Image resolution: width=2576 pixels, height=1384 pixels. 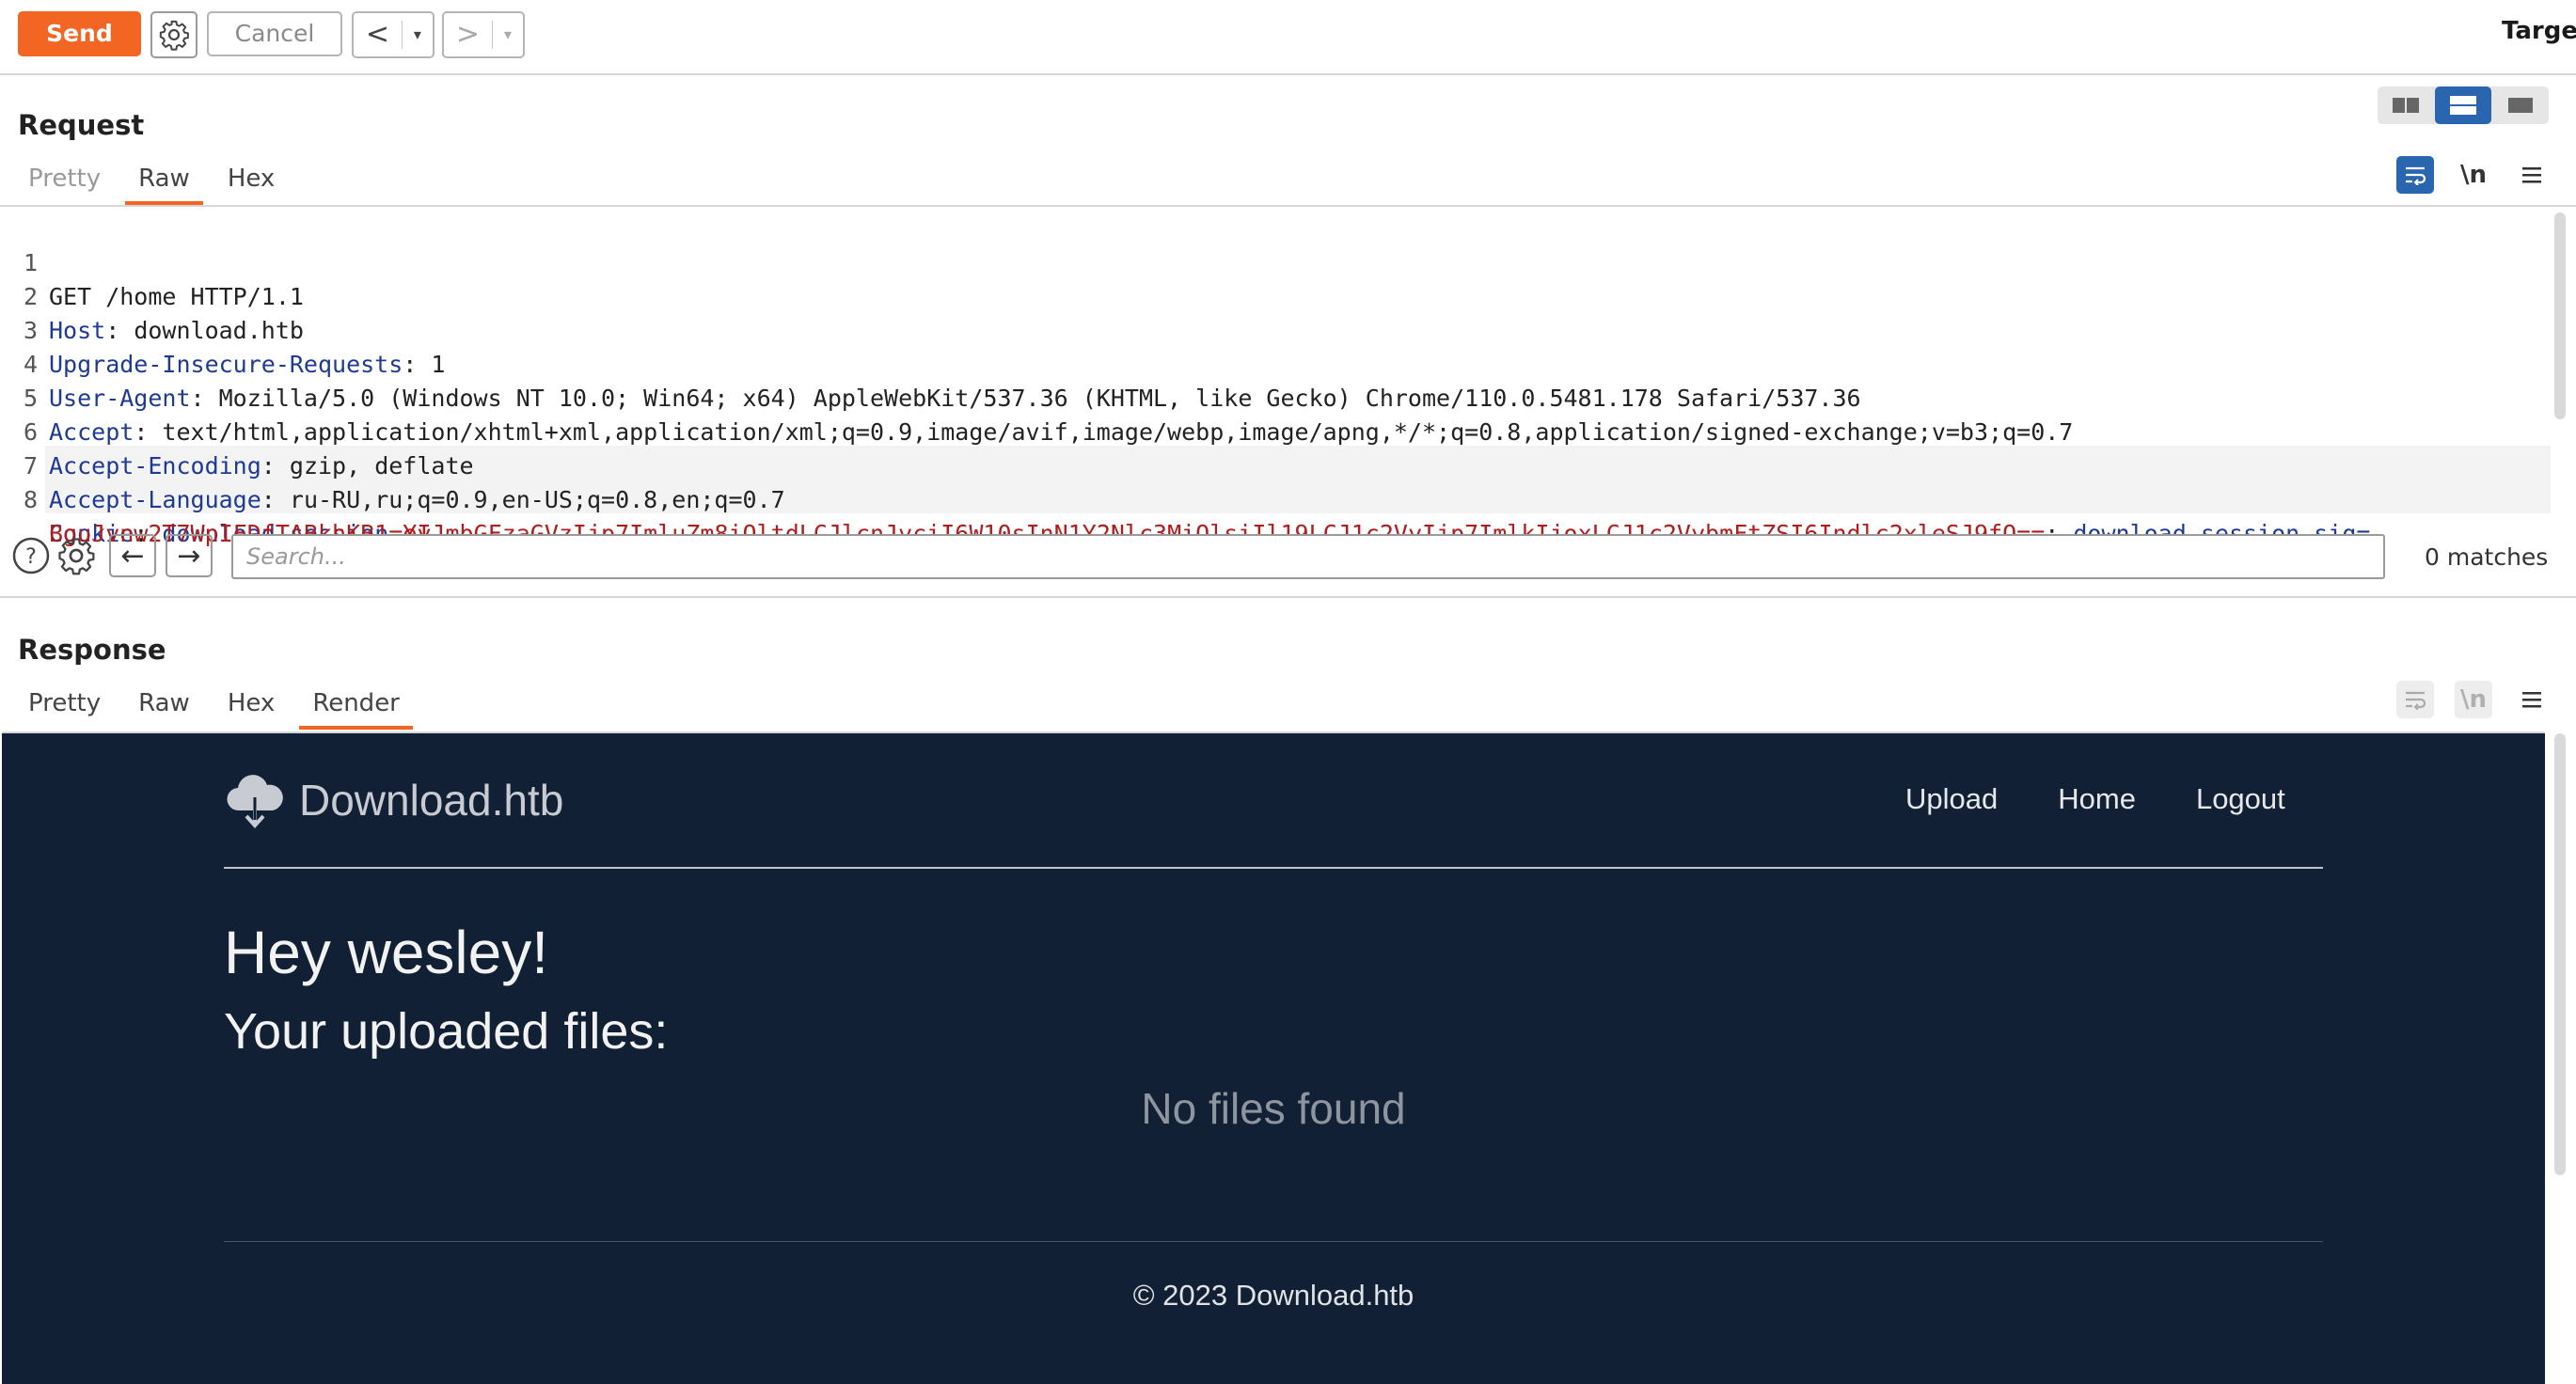 I want to click on target-label: Target, so click(x=2539, y=31).